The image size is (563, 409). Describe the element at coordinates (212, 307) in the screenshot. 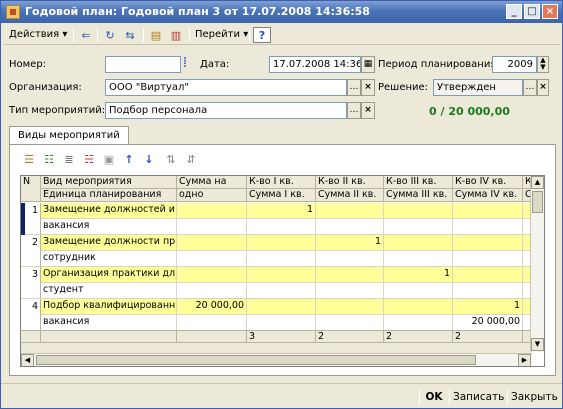

I see `sum-one-cell: 20 000,00` at that location.